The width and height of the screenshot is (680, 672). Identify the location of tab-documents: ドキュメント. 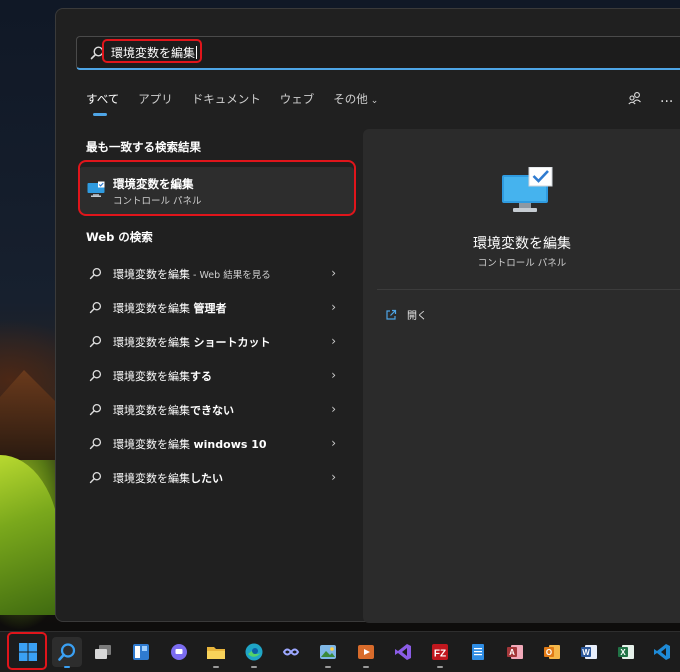
(226, 106).